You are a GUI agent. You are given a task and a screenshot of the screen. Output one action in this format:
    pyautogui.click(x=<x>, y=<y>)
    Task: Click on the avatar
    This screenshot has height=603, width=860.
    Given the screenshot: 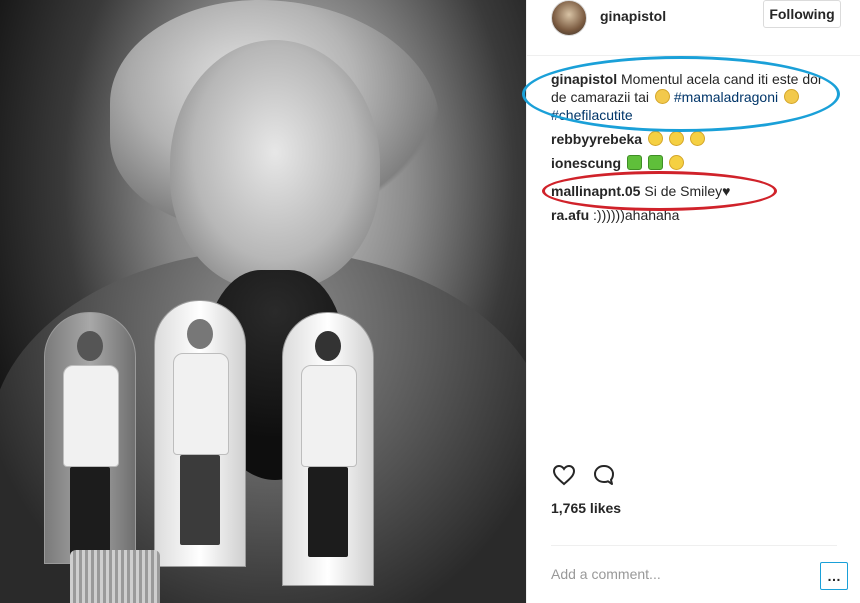 What is the action you would take?
    pyautogui.click(x=569, y=18)
    